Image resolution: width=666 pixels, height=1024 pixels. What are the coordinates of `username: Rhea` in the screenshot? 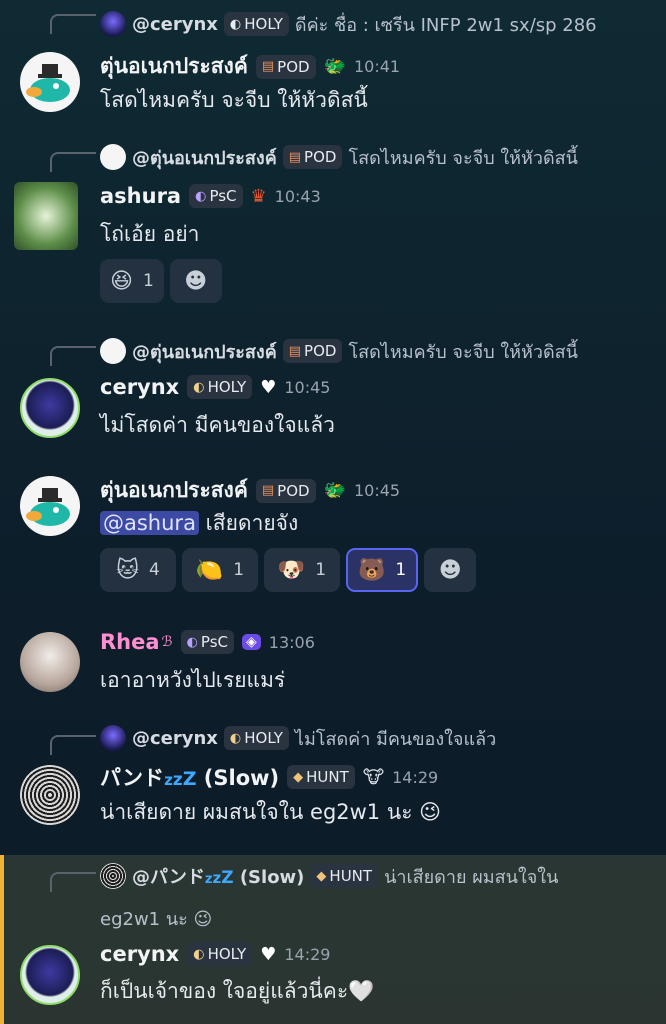 It's located at (130, 642).